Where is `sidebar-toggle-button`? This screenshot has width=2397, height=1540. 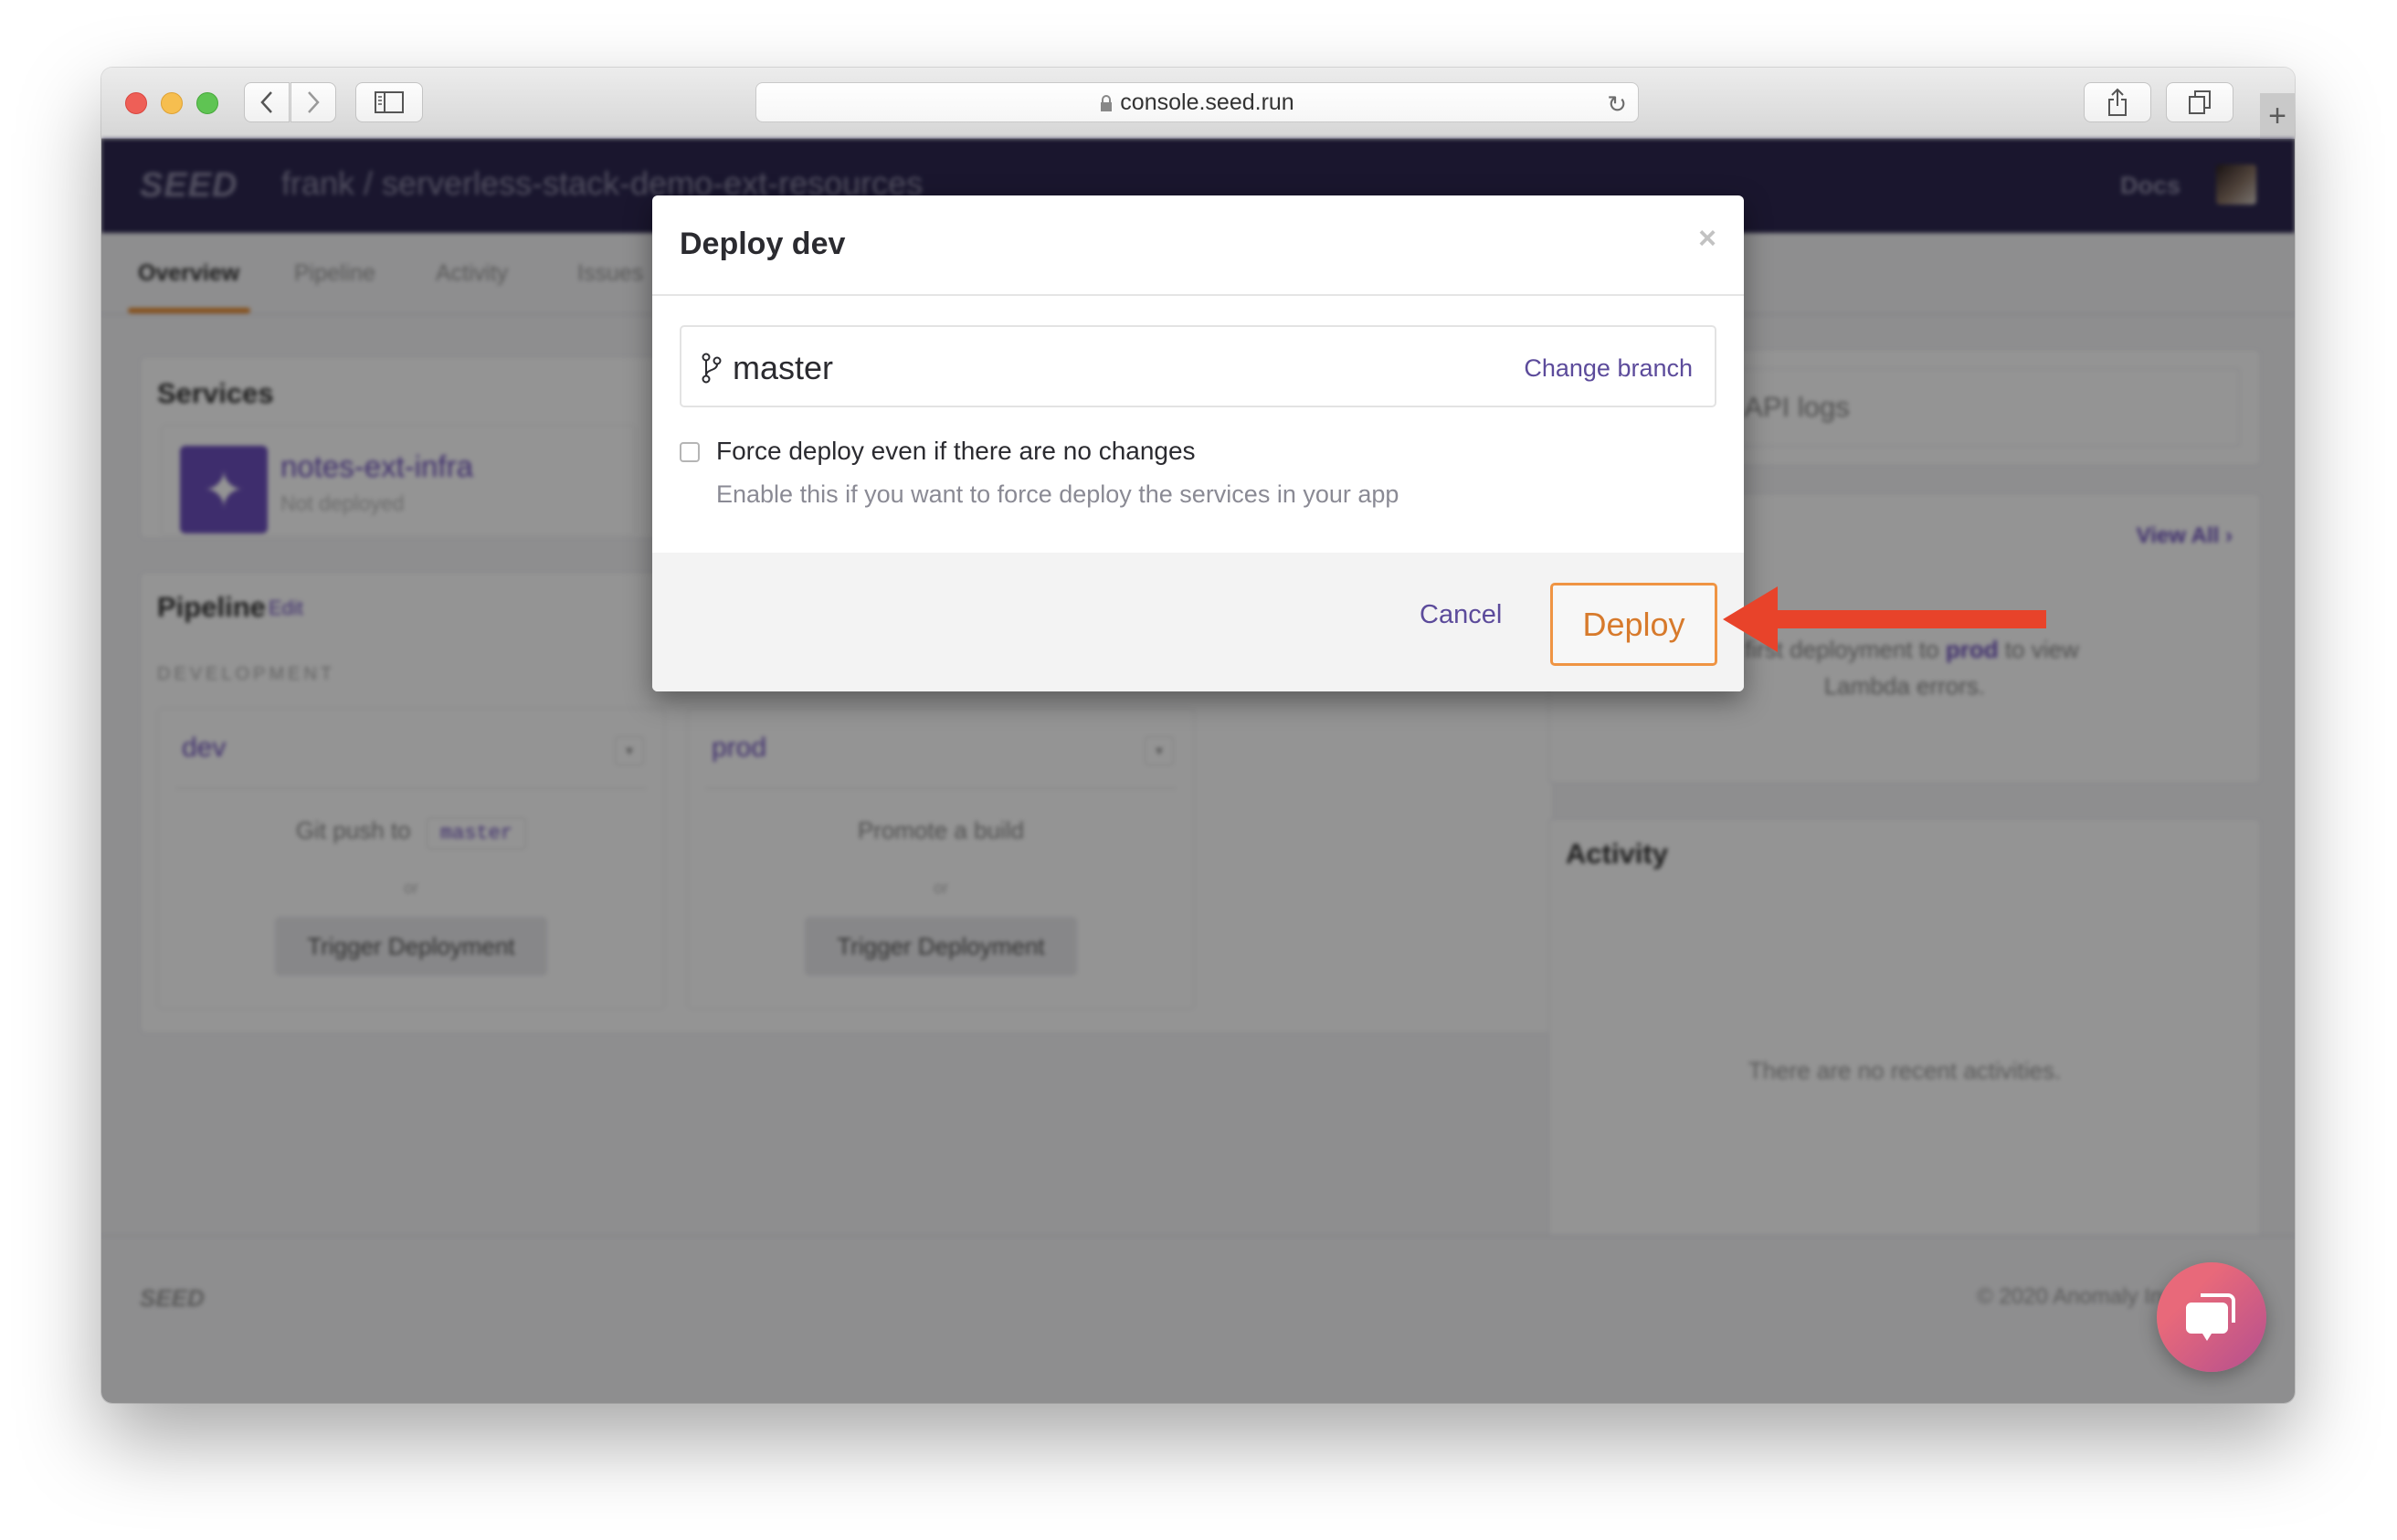 sidebar-toggle-button is located at coordinates (389, 102).